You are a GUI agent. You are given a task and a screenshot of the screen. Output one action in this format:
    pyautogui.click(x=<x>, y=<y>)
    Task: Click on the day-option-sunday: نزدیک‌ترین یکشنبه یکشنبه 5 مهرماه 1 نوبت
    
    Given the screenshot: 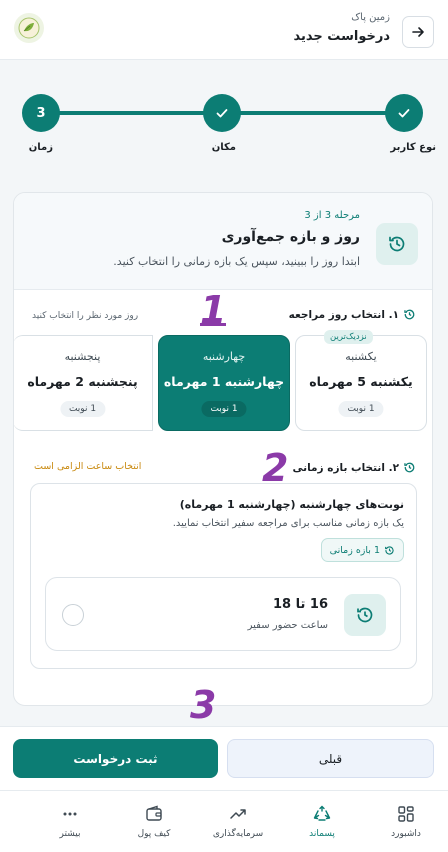 What is the action you would take?
    pyautogui.click(x=361, y=380)
    